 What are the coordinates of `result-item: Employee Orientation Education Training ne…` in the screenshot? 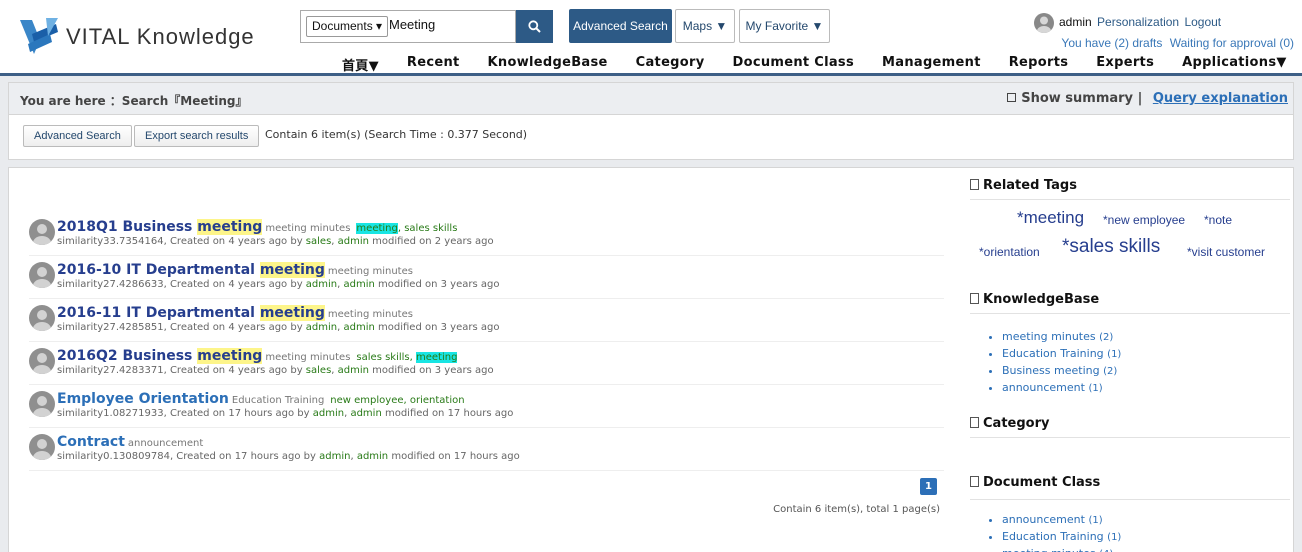 It's located at (486, 408).